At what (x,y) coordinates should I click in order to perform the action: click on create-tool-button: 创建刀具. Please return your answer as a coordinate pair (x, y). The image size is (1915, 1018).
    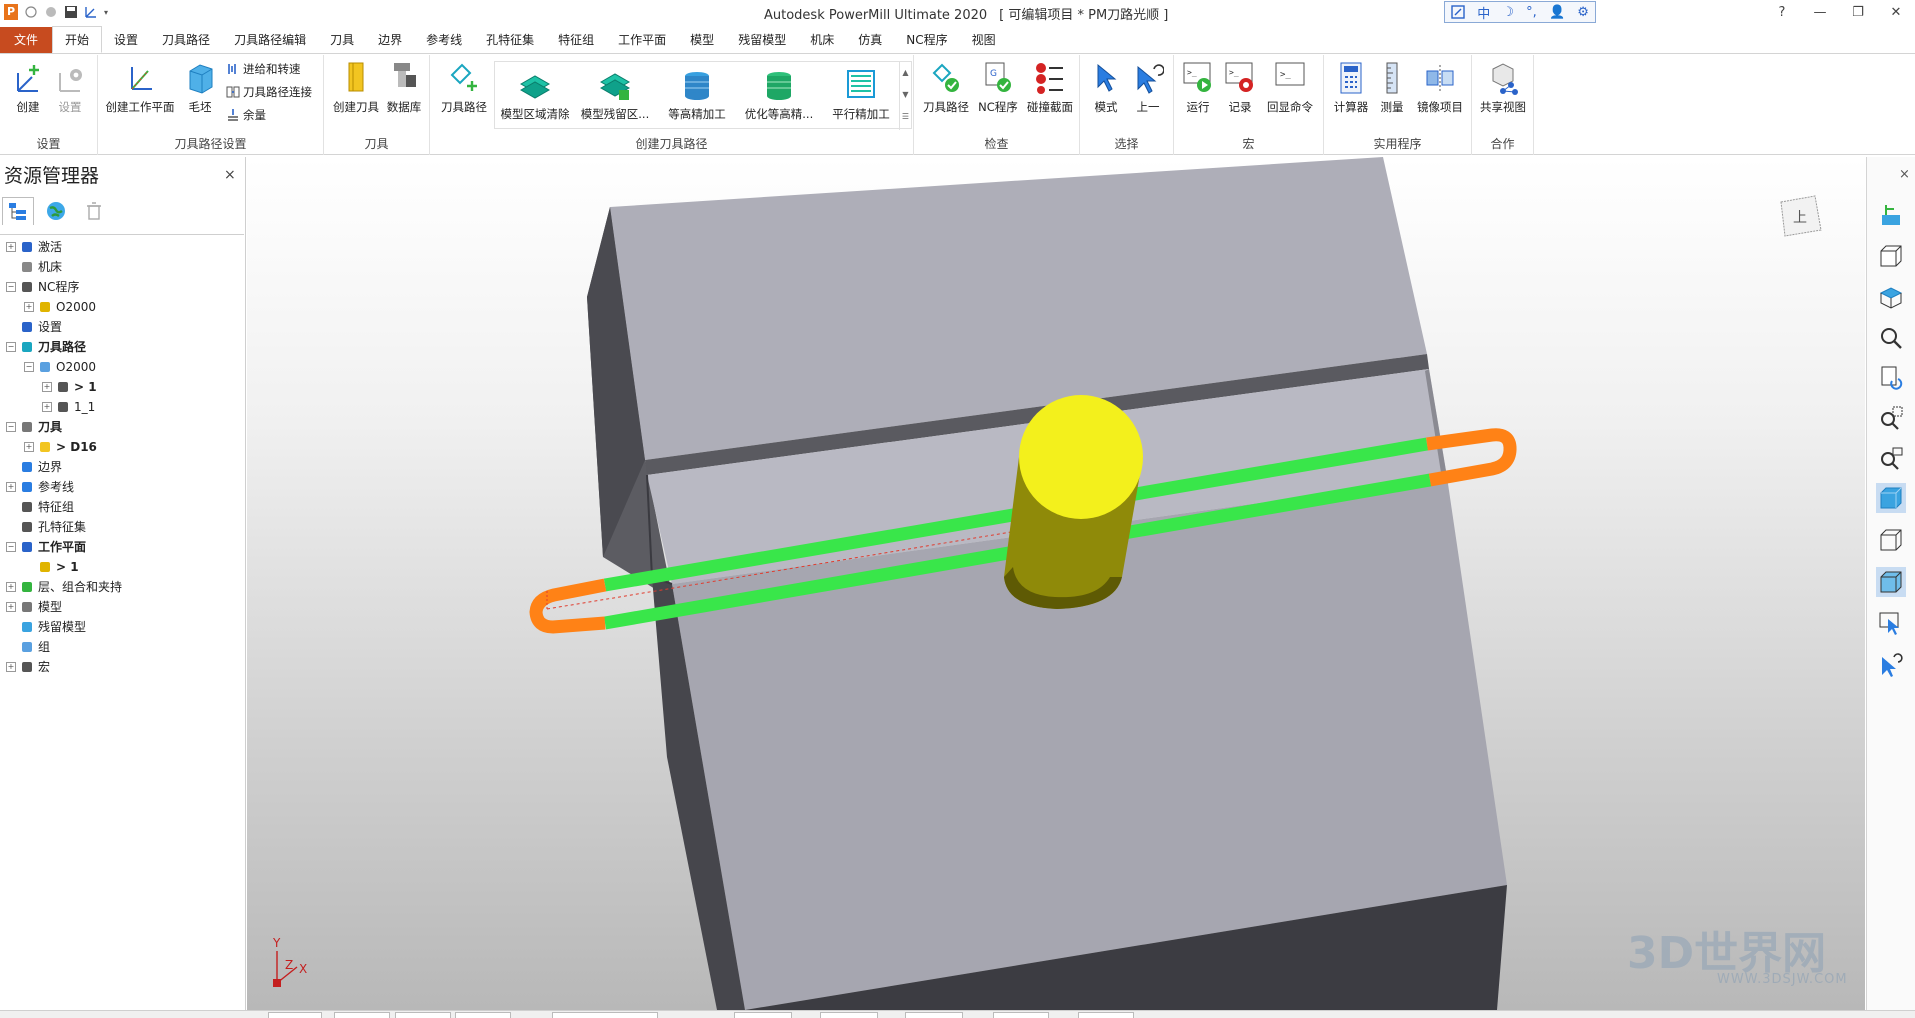
    Looking at the image, I should click on (356, 88).